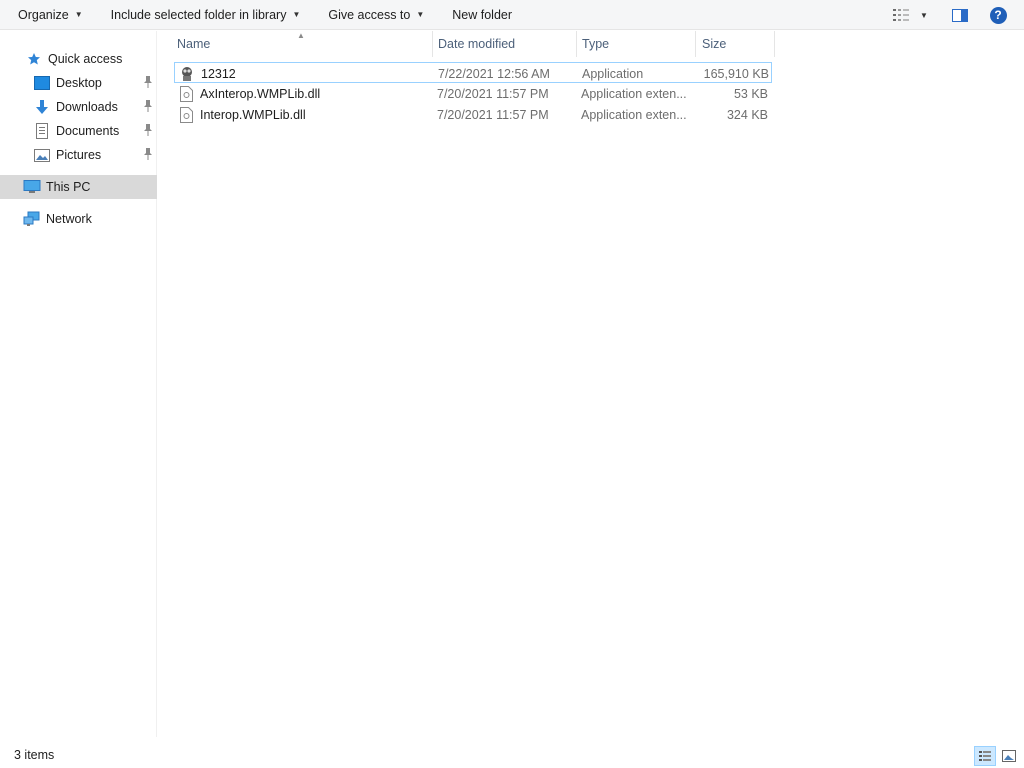 The width and height of the screenshot is (1024, 768). What do you see at coordinates (613, 73) in the screenshot?
I see `file-type: Application` at bounding box center [613, 73].